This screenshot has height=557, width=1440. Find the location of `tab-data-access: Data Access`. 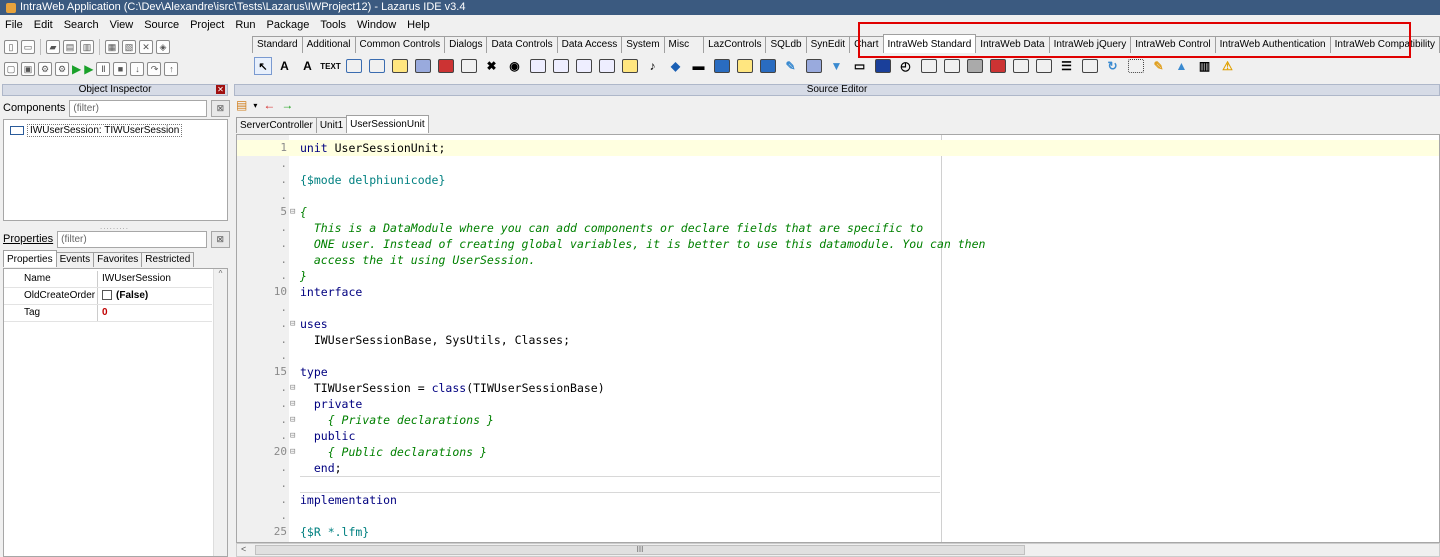

tab-data-access: Data Access is located at coordinates (589, 44).